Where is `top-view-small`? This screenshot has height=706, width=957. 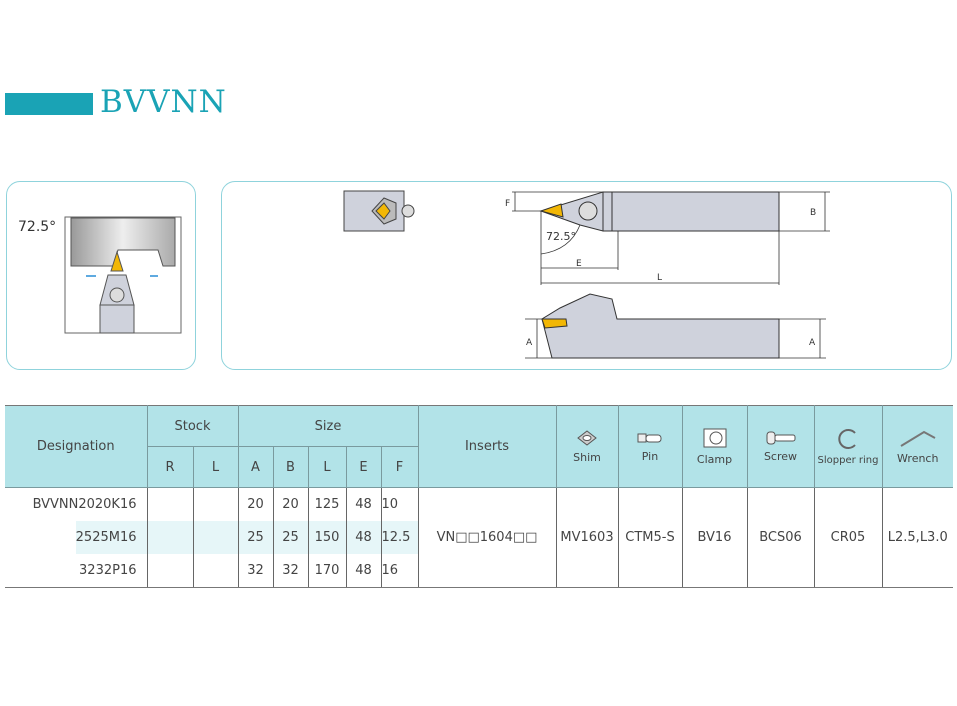 top-view-small is located at coordinates (379, 211).